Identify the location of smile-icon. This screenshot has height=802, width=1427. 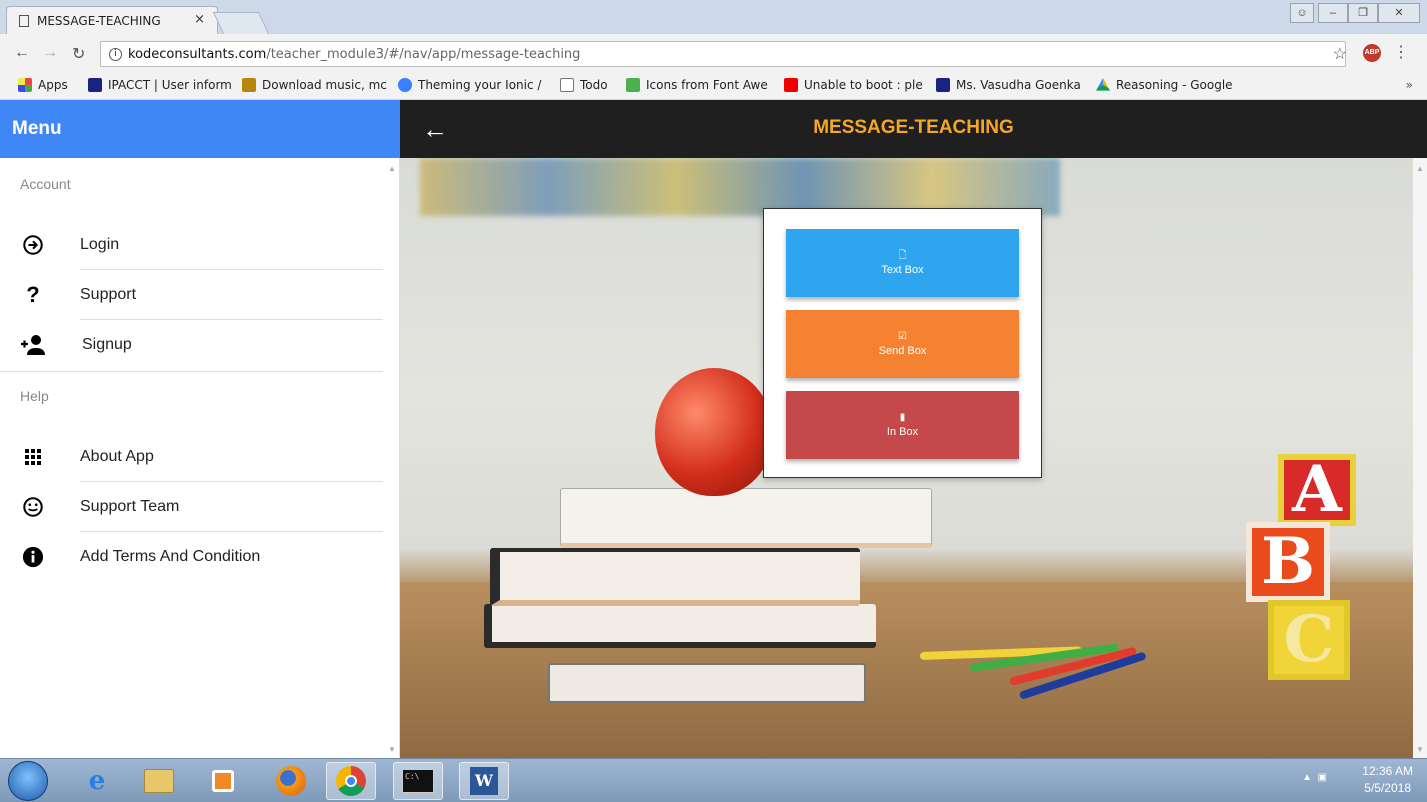
(33, 507).